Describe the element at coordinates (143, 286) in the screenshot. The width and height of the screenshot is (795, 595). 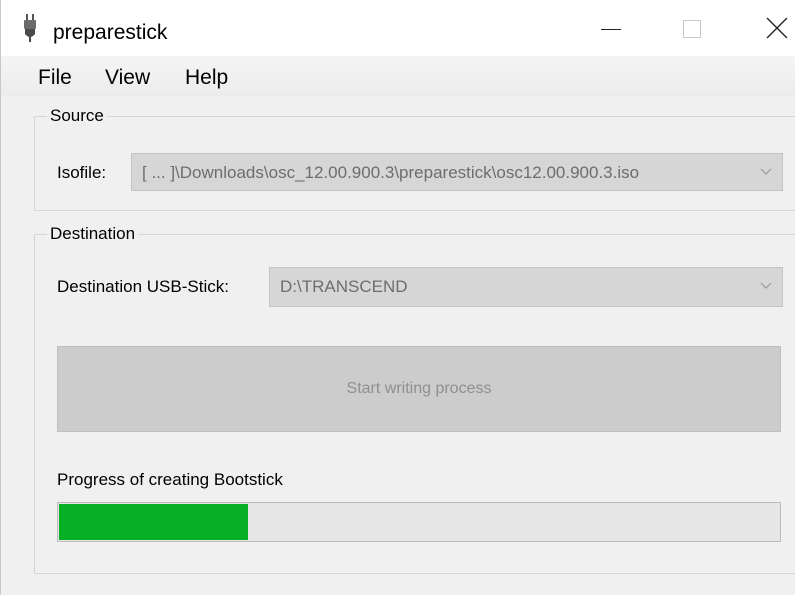
I see `destination-usb-label: Destination USB-Stick:` at that location.